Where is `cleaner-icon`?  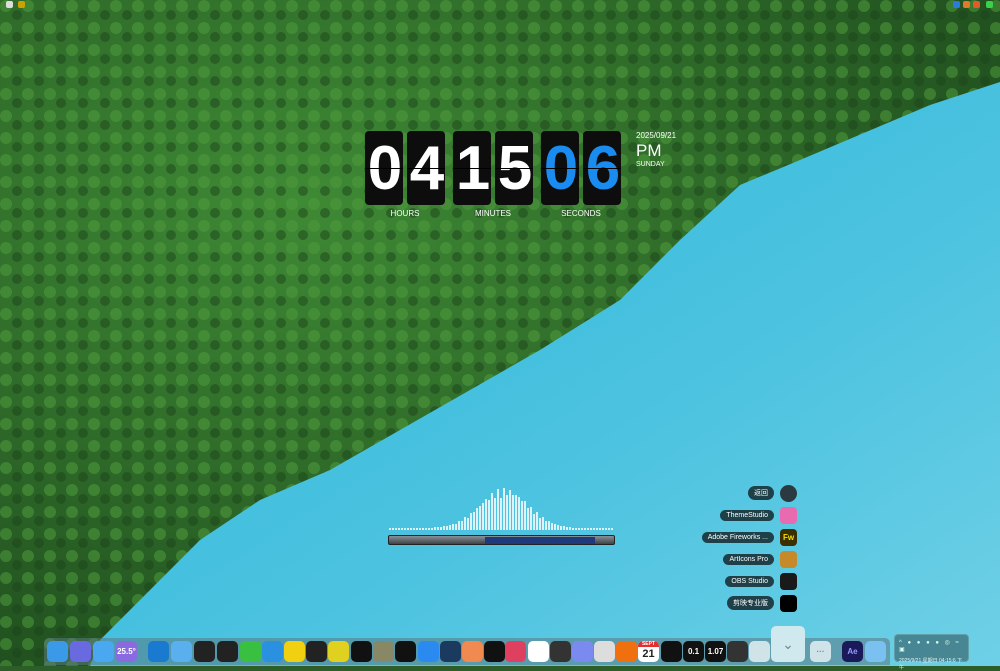
cleaner-icon is located at coordinates (875, 651).